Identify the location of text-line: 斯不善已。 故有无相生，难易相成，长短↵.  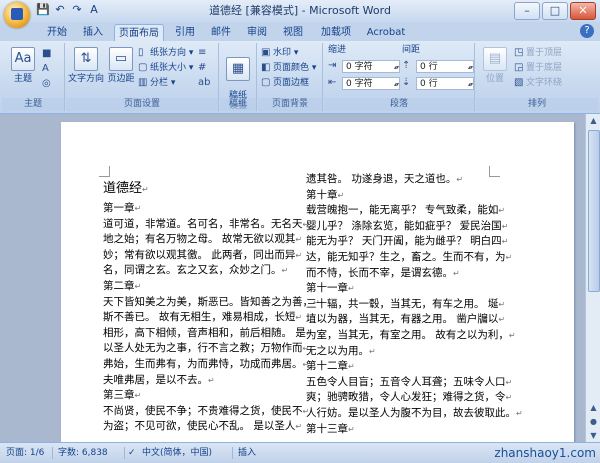
(211, 318).